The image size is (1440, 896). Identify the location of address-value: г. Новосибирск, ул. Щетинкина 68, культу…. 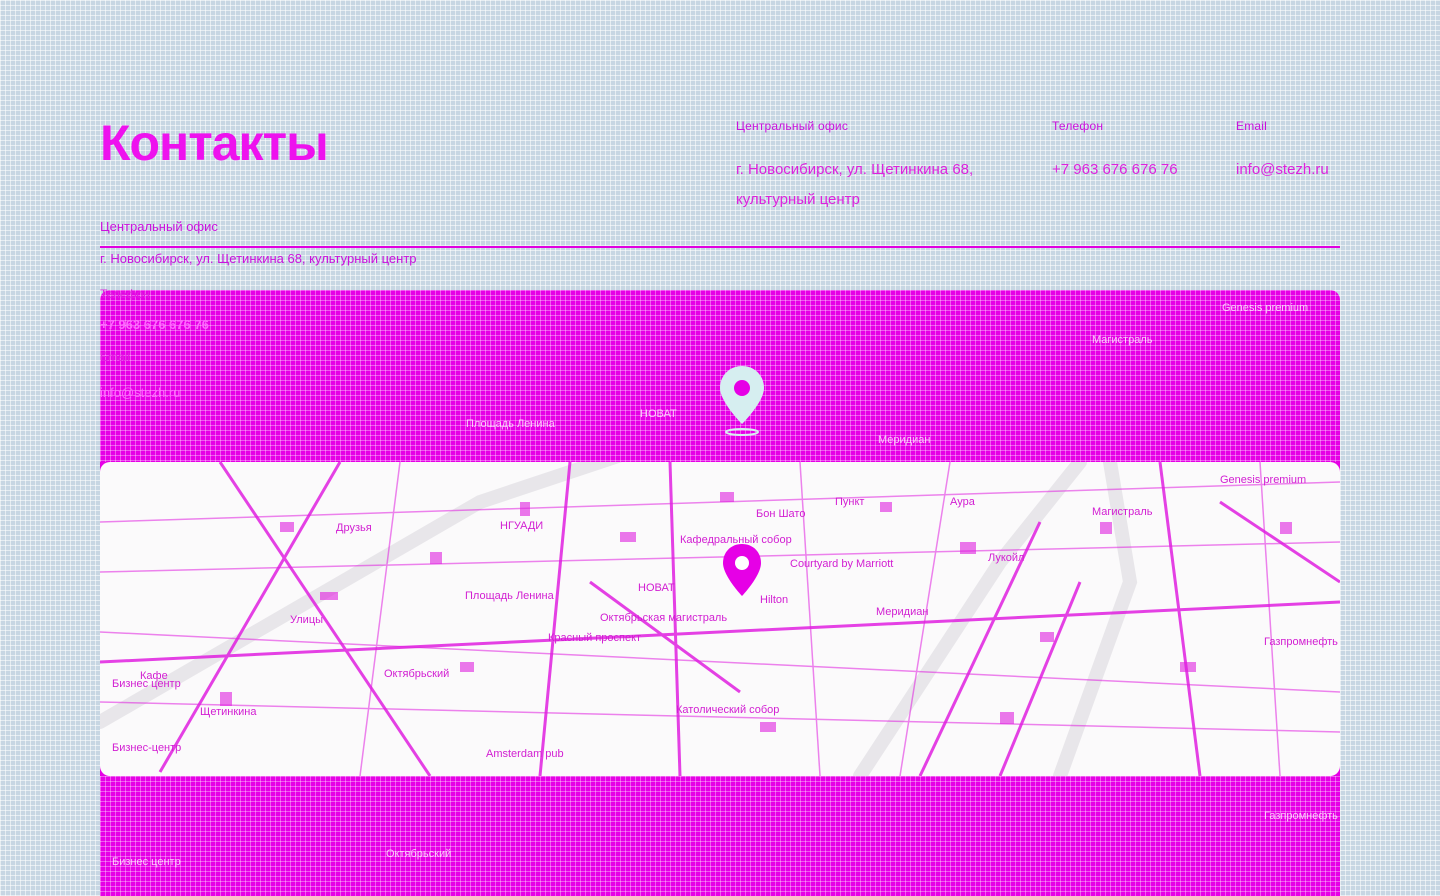
(855, 184).